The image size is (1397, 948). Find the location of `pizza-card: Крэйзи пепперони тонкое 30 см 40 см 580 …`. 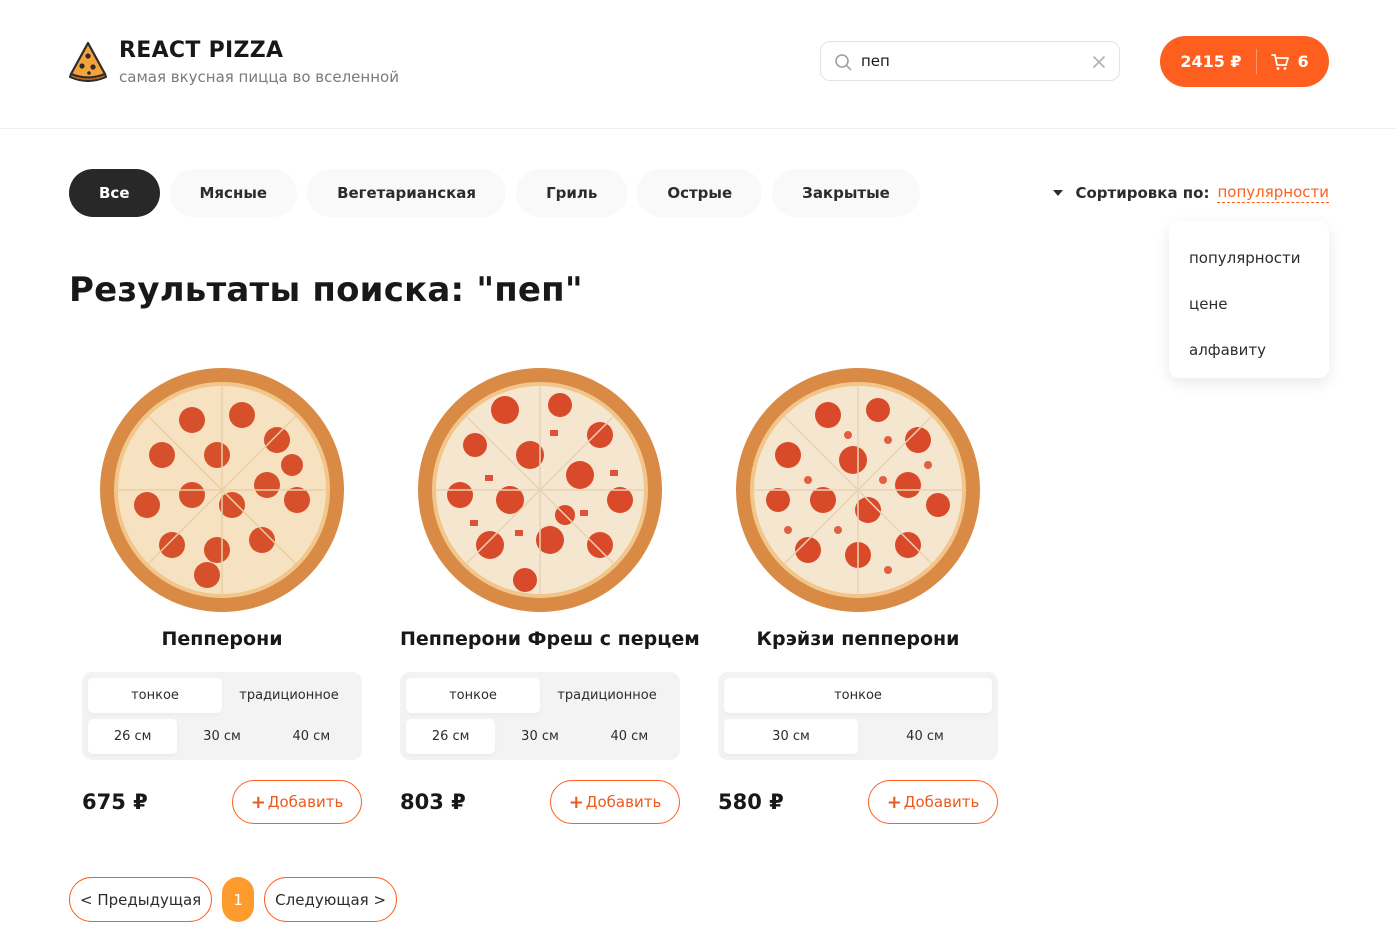

pizza-card: Крэйзи пепперони тонкое 30 см 40 см 580 … is located at coordinates (858, 592).